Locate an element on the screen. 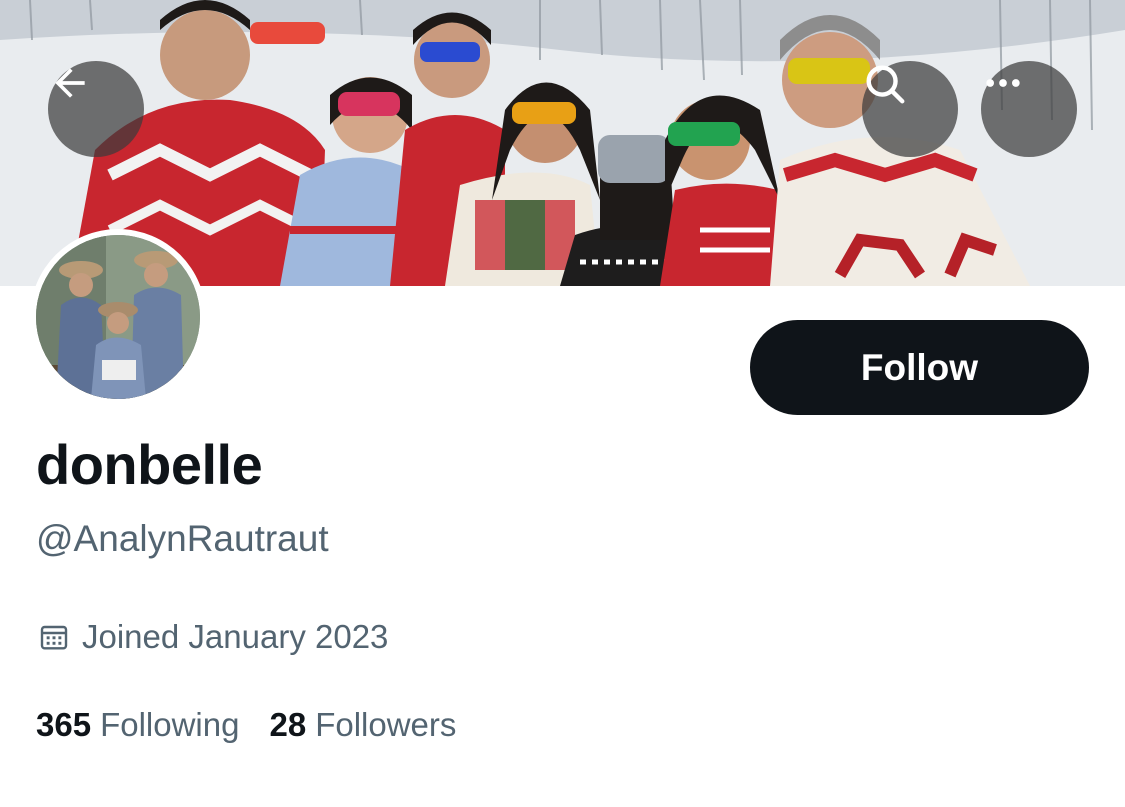 The image size is (1125, 807). search-icon is located at coordinates (885, 84).